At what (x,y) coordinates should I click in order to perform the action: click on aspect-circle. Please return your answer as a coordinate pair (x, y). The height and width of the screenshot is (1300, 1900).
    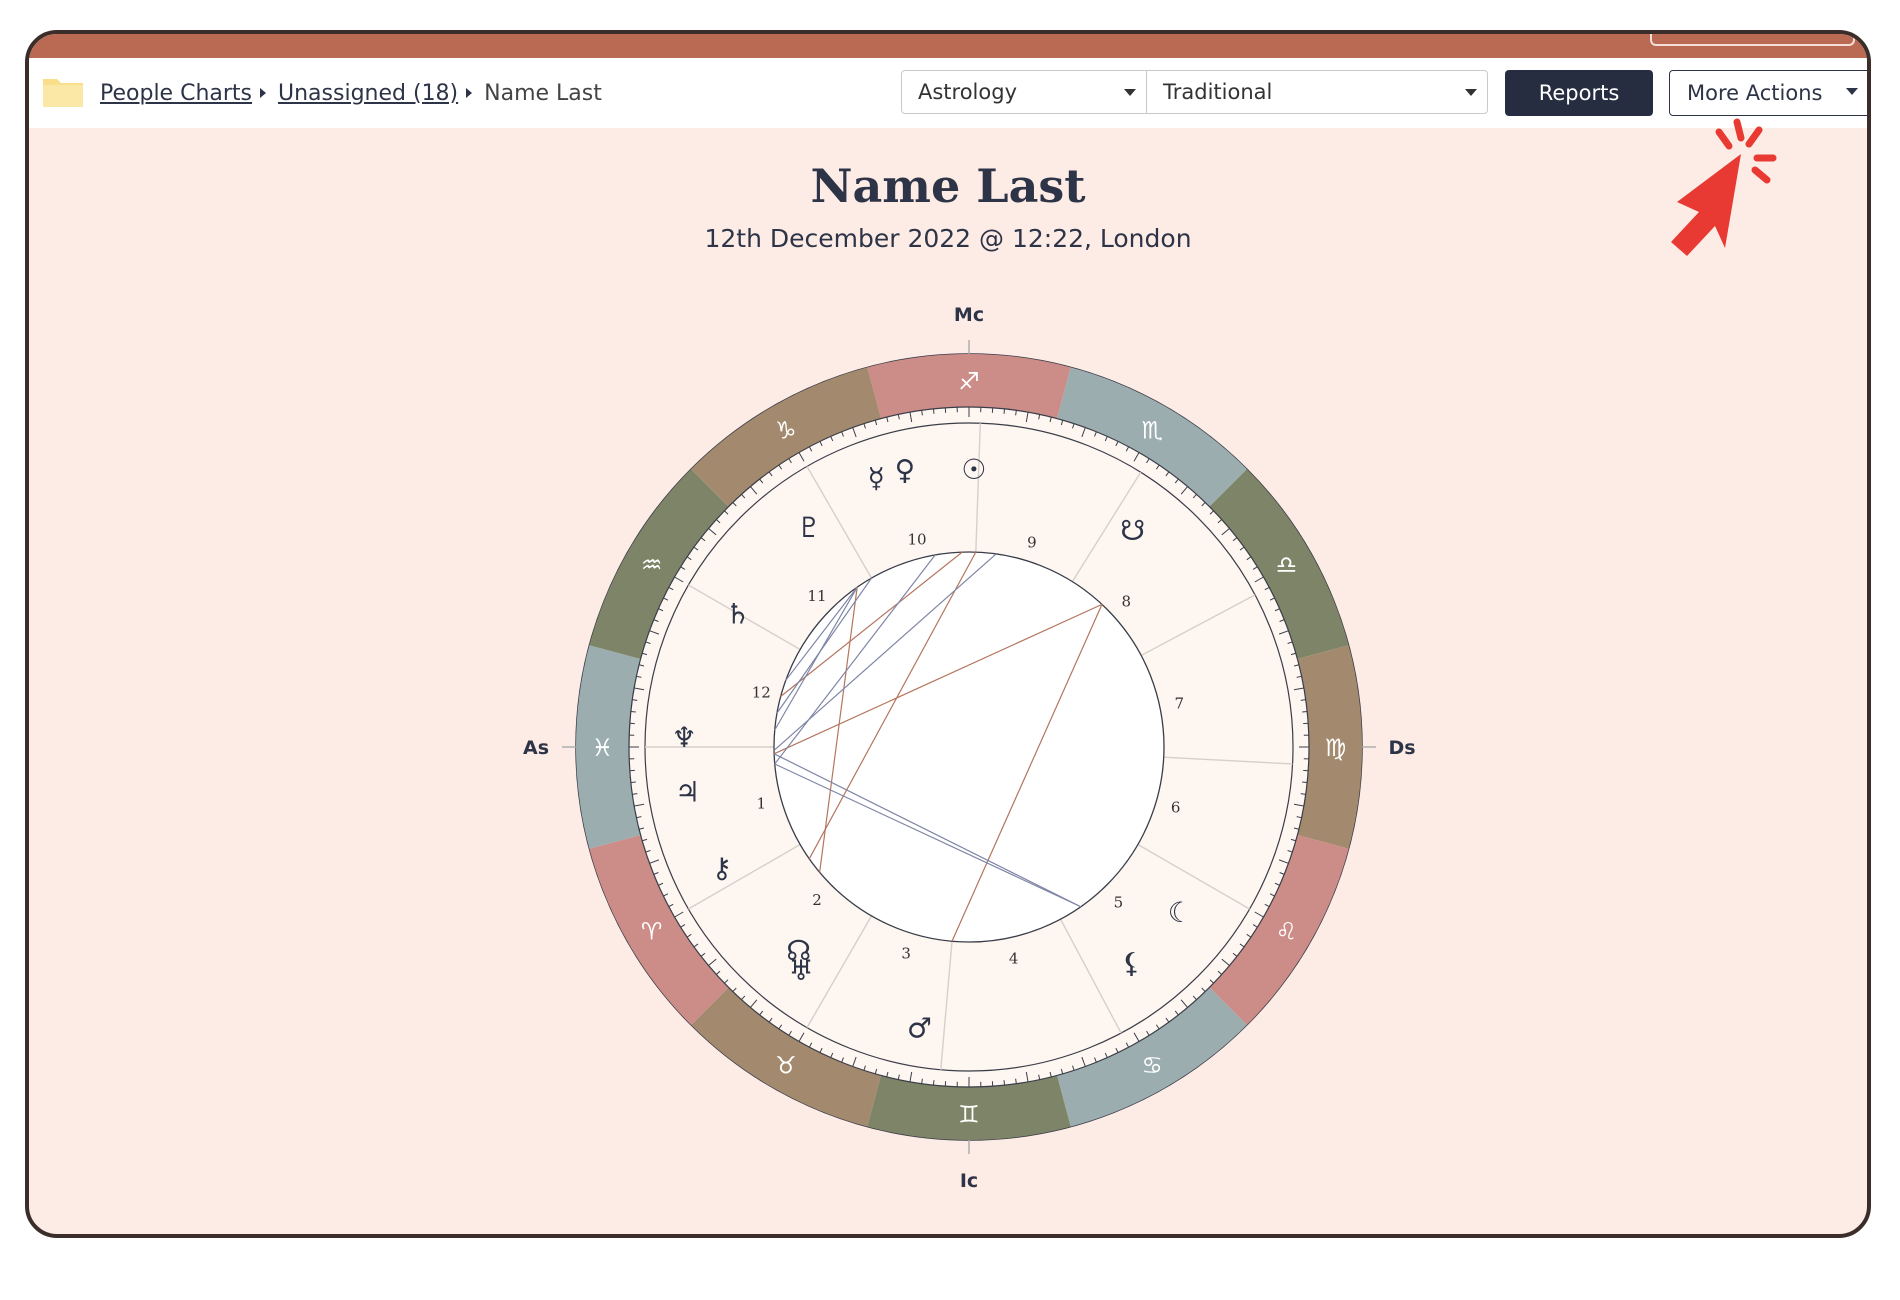
    Looking at the image, I should click on (969, 747).